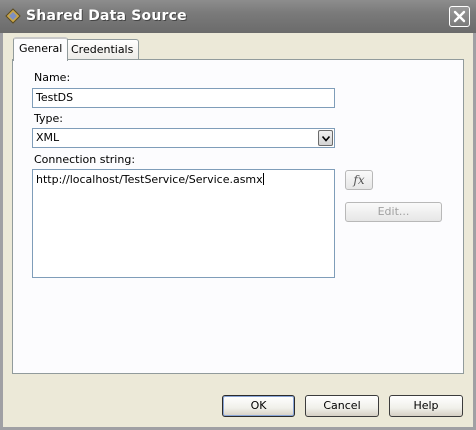  I want to click on title-bar: Shared Data Source, so click(238, 16).